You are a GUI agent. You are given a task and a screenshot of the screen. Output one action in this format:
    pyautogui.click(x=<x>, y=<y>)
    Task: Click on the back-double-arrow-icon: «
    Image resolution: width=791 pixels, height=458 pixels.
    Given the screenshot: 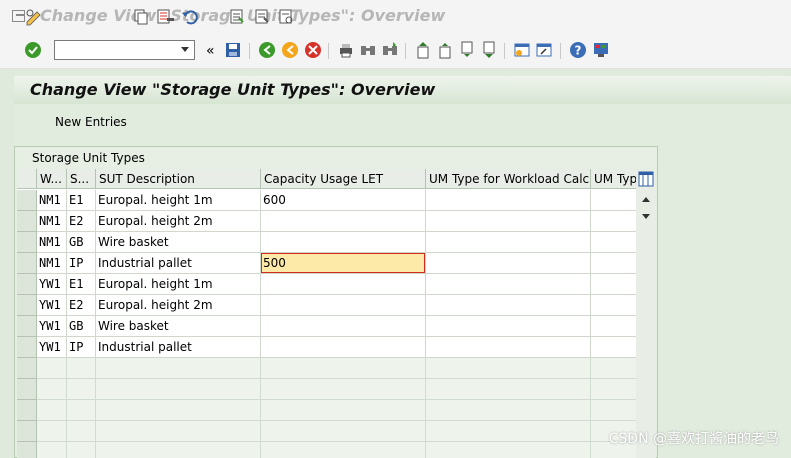 What is the action you would take?
    pyautogui.click(x=212, y=50)
    